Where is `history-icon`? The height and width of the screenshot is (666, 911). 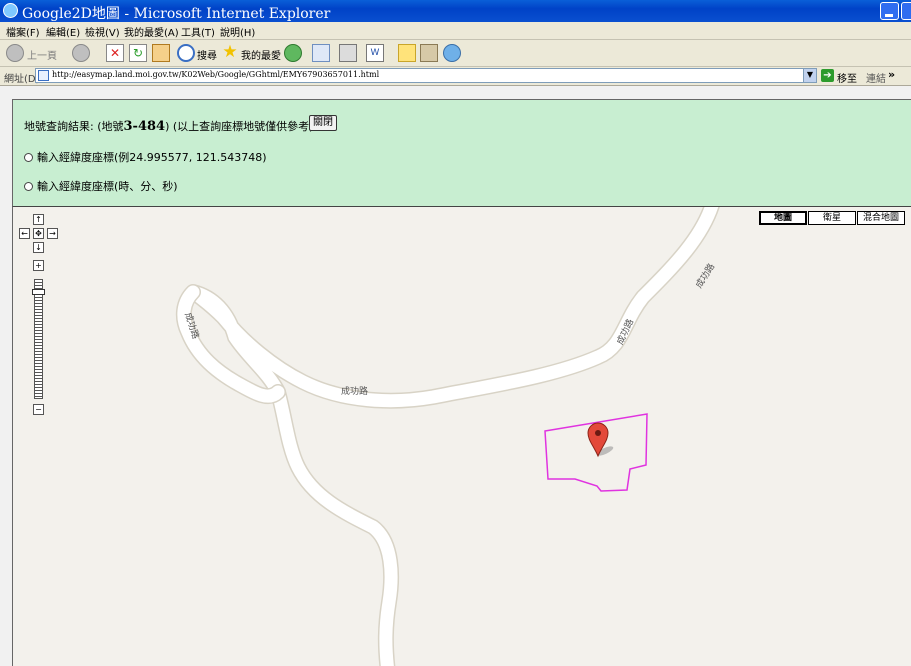 history-icon is located at coordinates (293, 53).